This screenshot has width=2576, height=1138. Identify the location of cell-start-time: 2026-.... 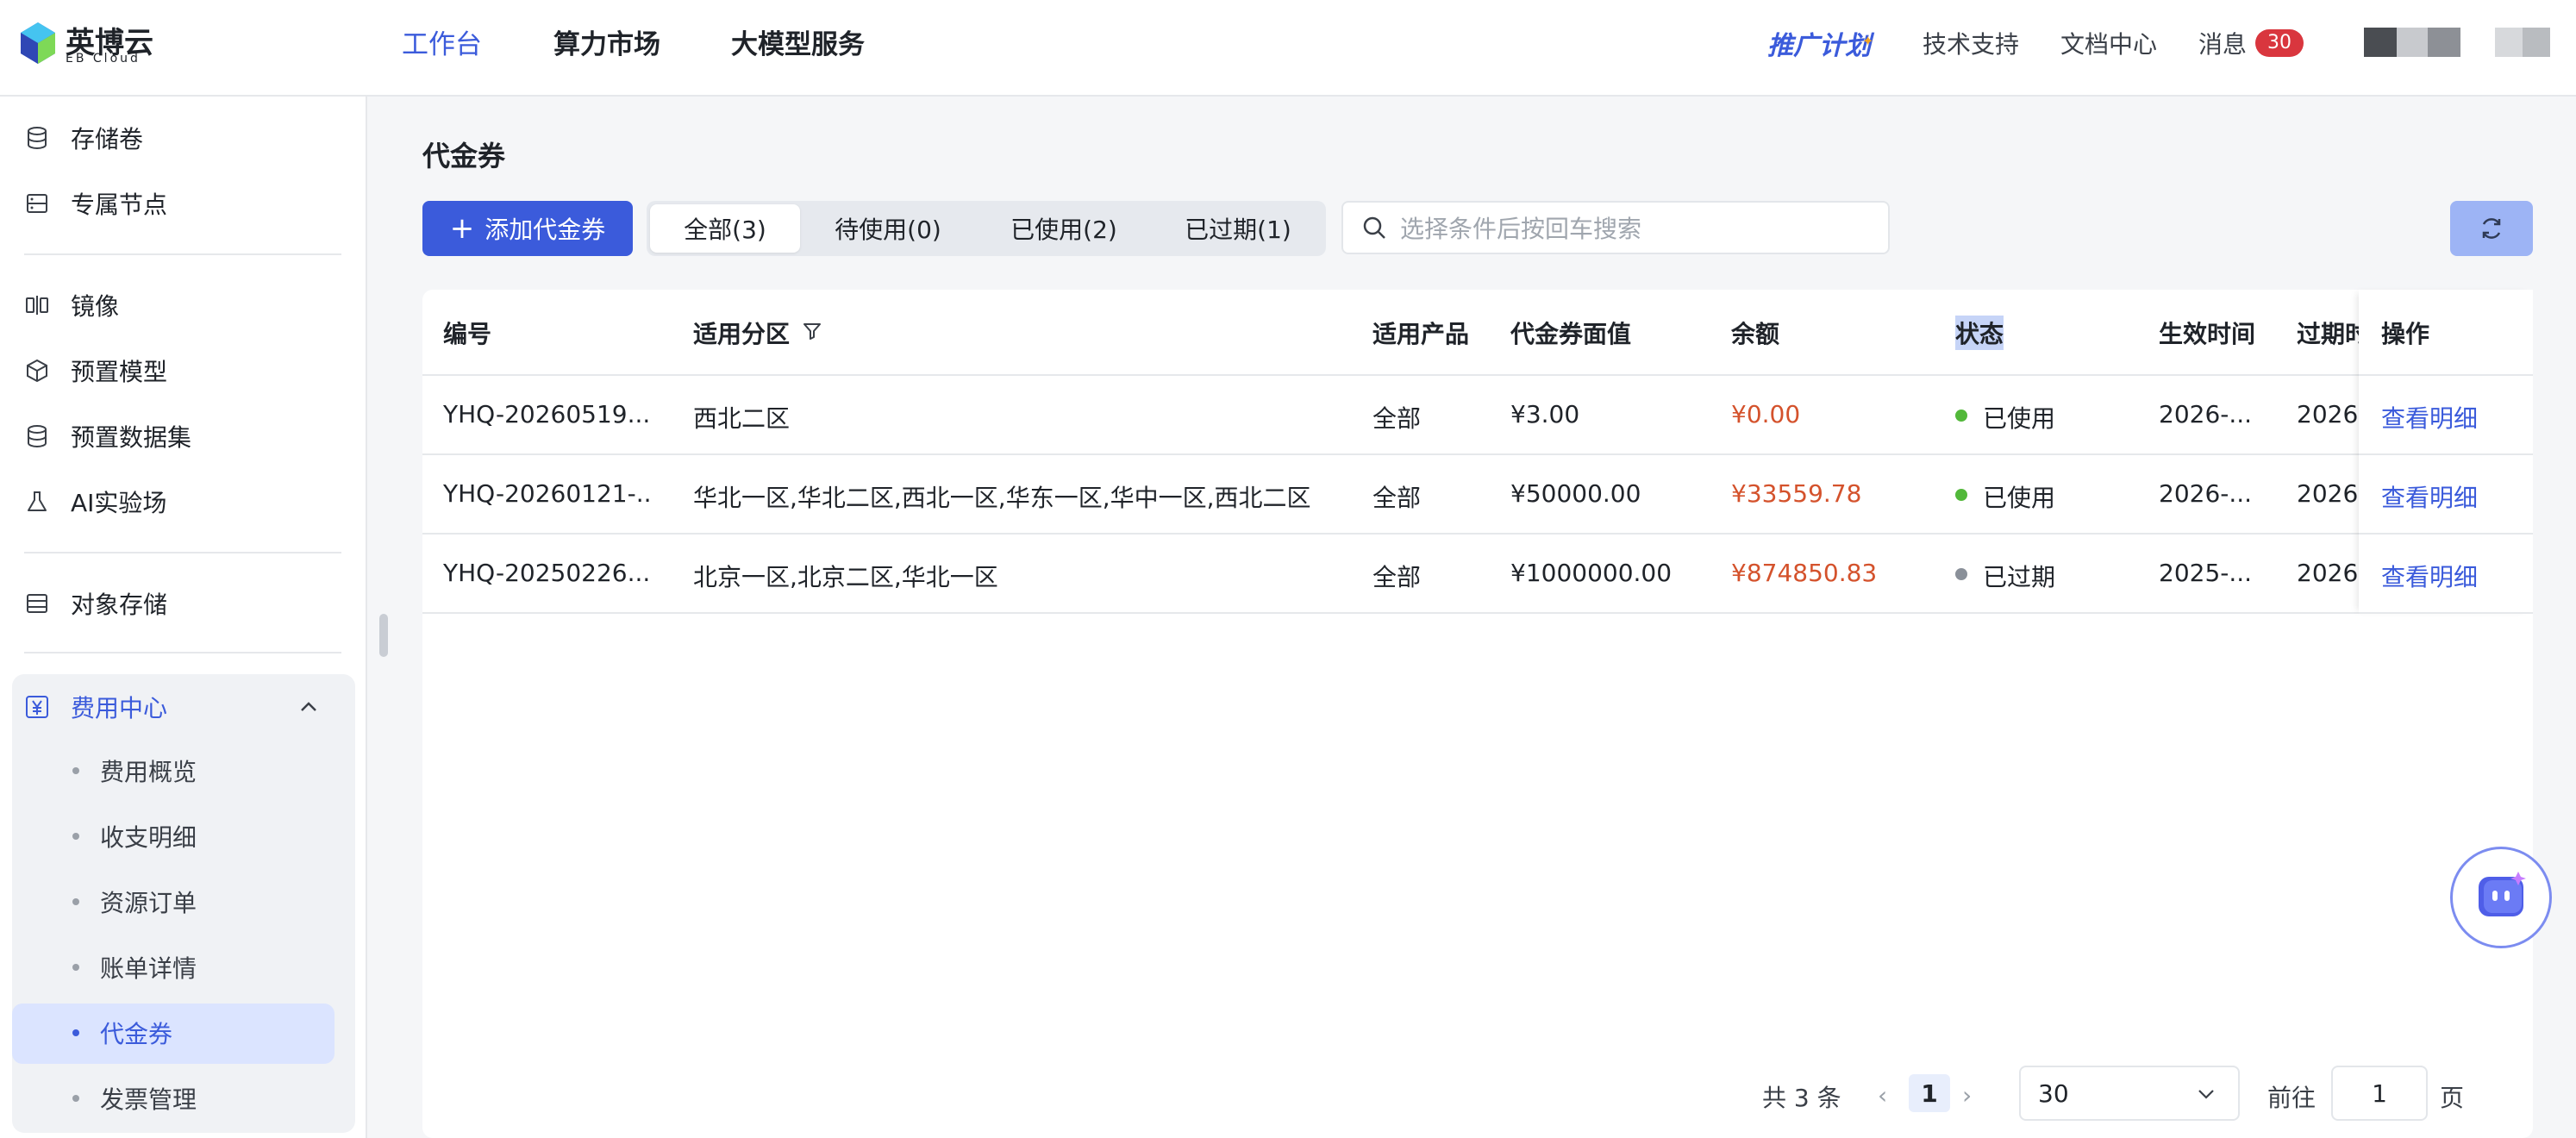
(2206, 493).